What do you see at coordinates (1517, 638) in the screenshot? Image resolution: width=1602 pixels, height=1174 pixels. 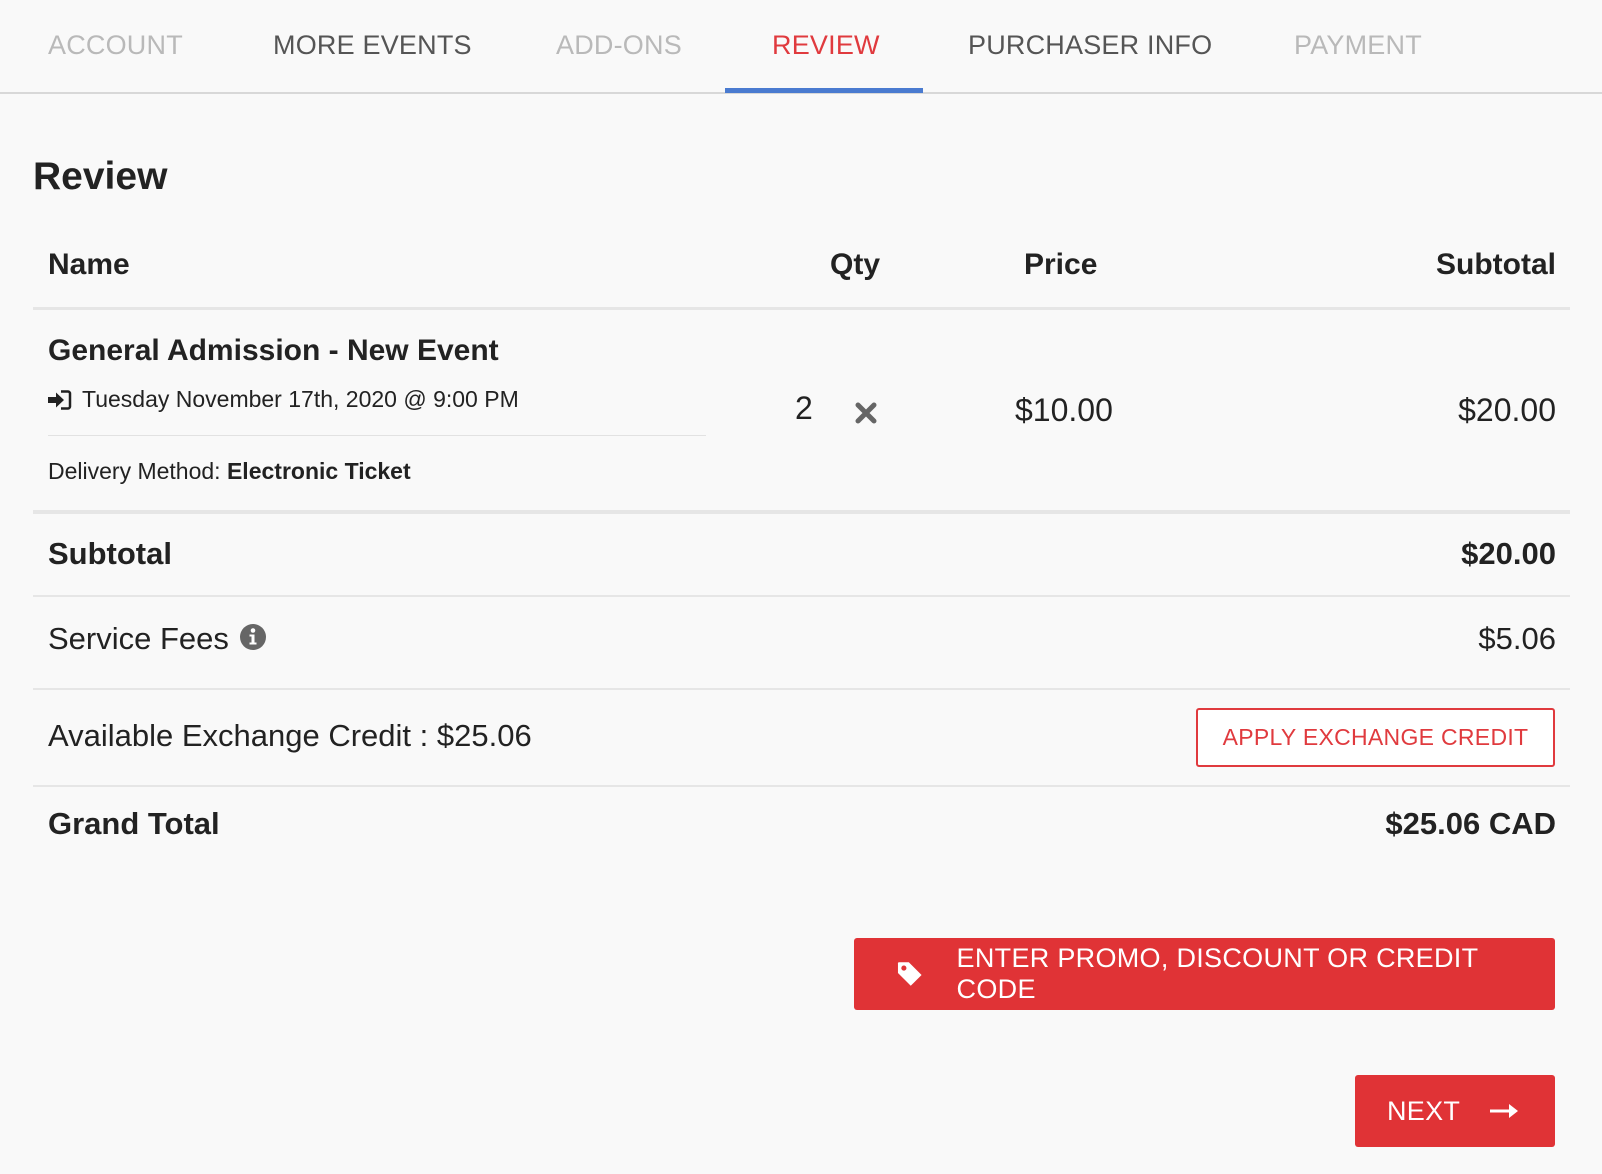 I see `service-fees-value: $5.06` at bounding box center [1517, 638].